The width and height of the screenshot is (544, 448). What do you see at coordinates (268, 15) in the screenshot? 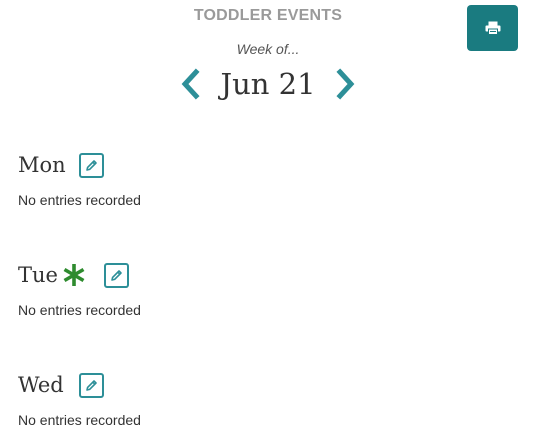
I see `page-title: TODDLER EVENTS` at bounding box center [268, 15].